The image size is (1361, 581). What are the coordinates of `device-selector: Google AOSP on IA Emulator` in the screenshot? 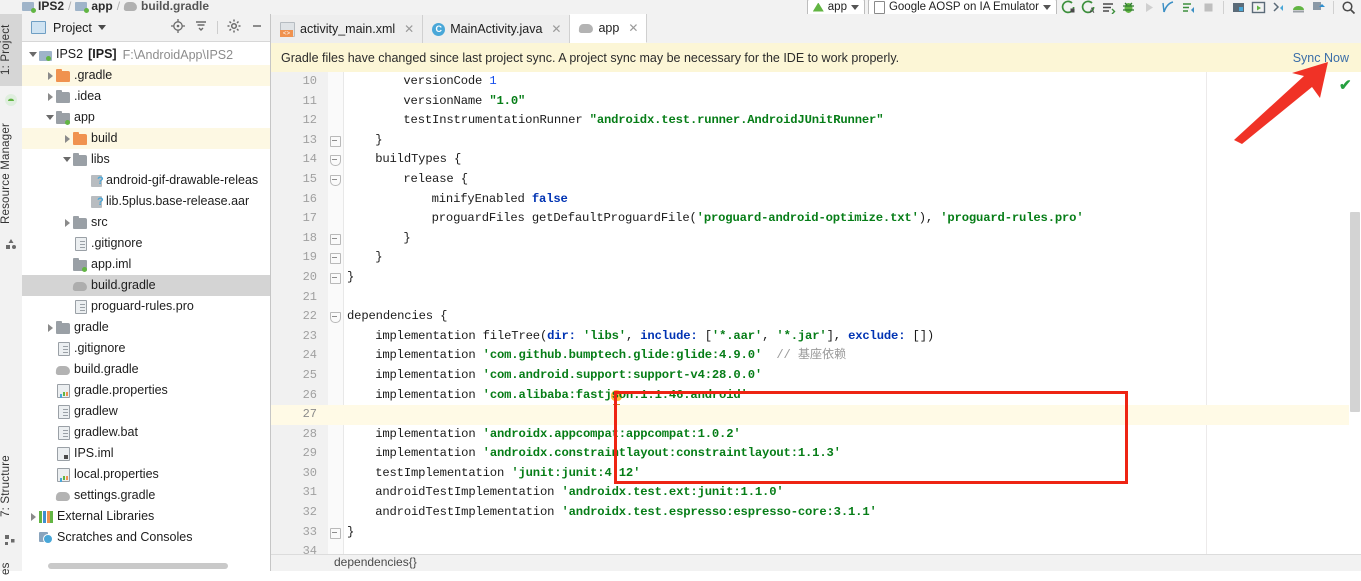 It's located at (962, 7).